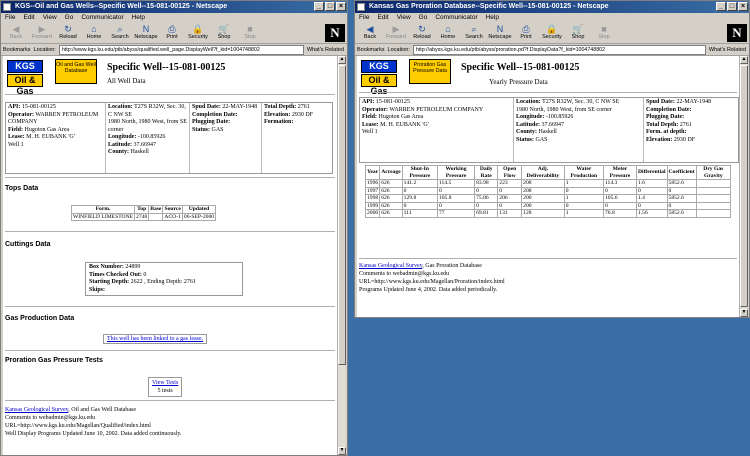  What do you see at coordinates (510, 198) in the screenshot?
I see `table-cell: 206` at bounding box center [510, 198].